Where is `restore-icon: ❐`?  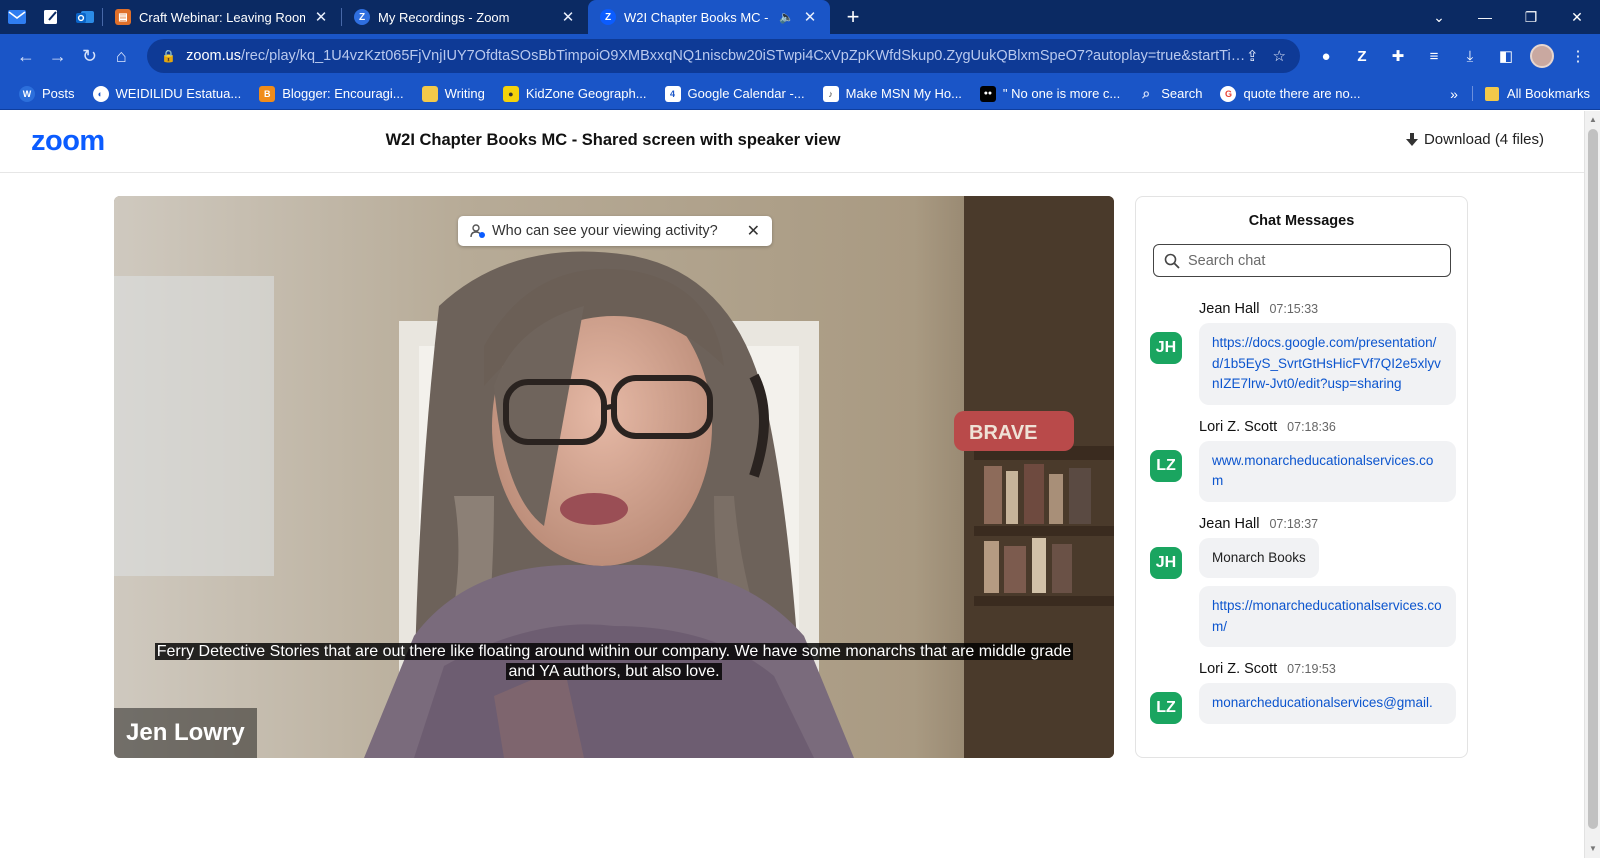
restore-icon: ❐ is located at coordinates (1531, 17).